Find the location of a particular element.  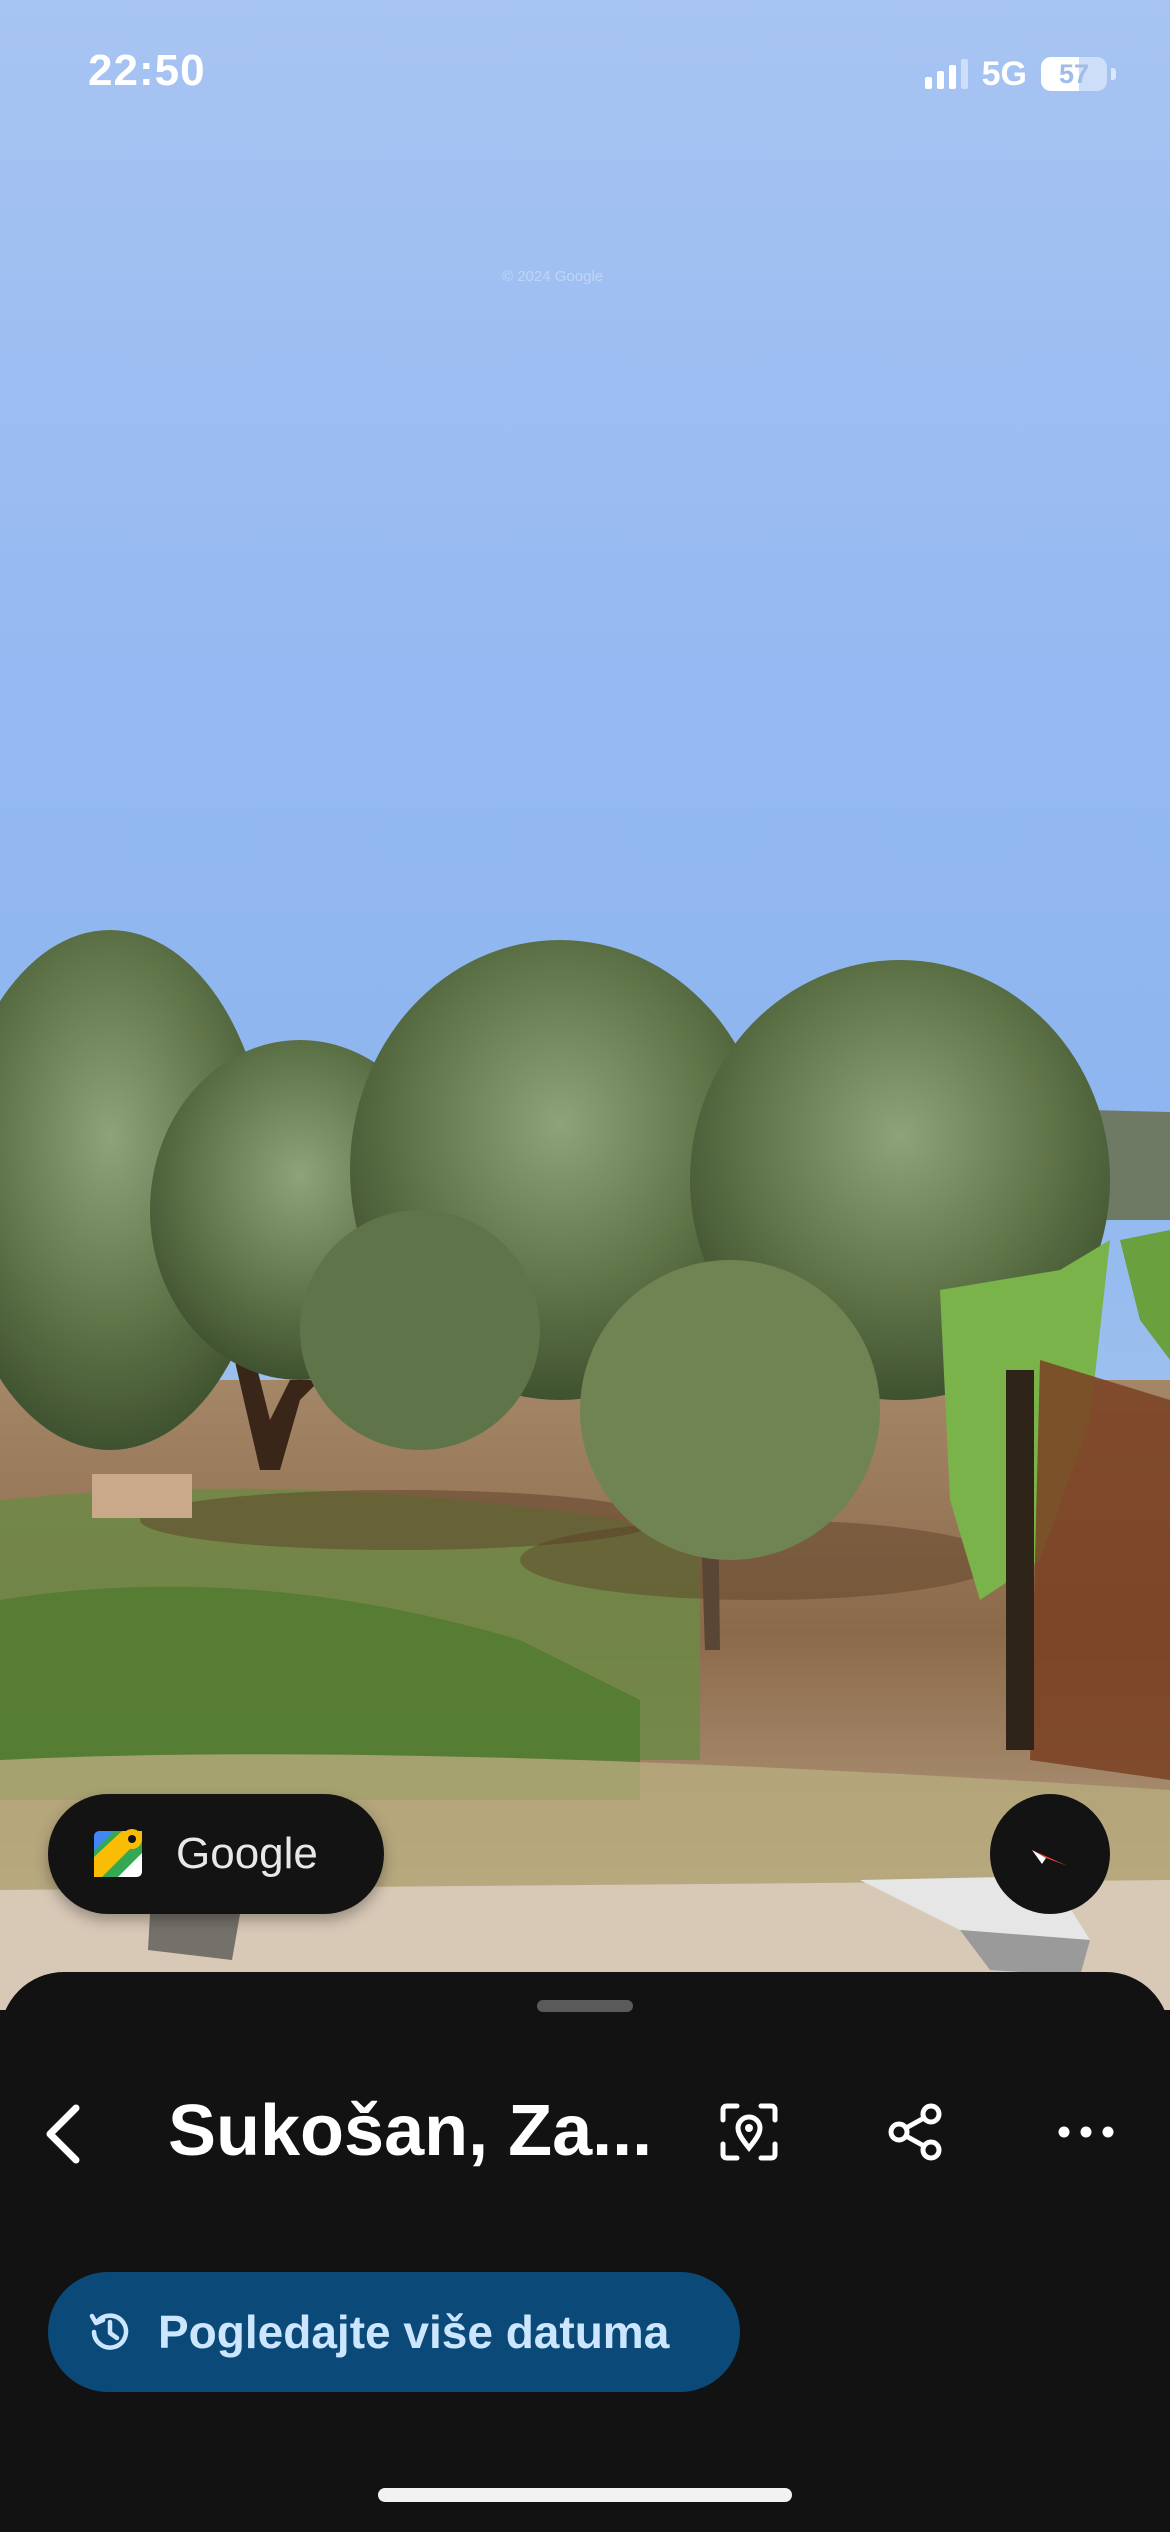

home-indicator is located at coordinates (585, 2495).